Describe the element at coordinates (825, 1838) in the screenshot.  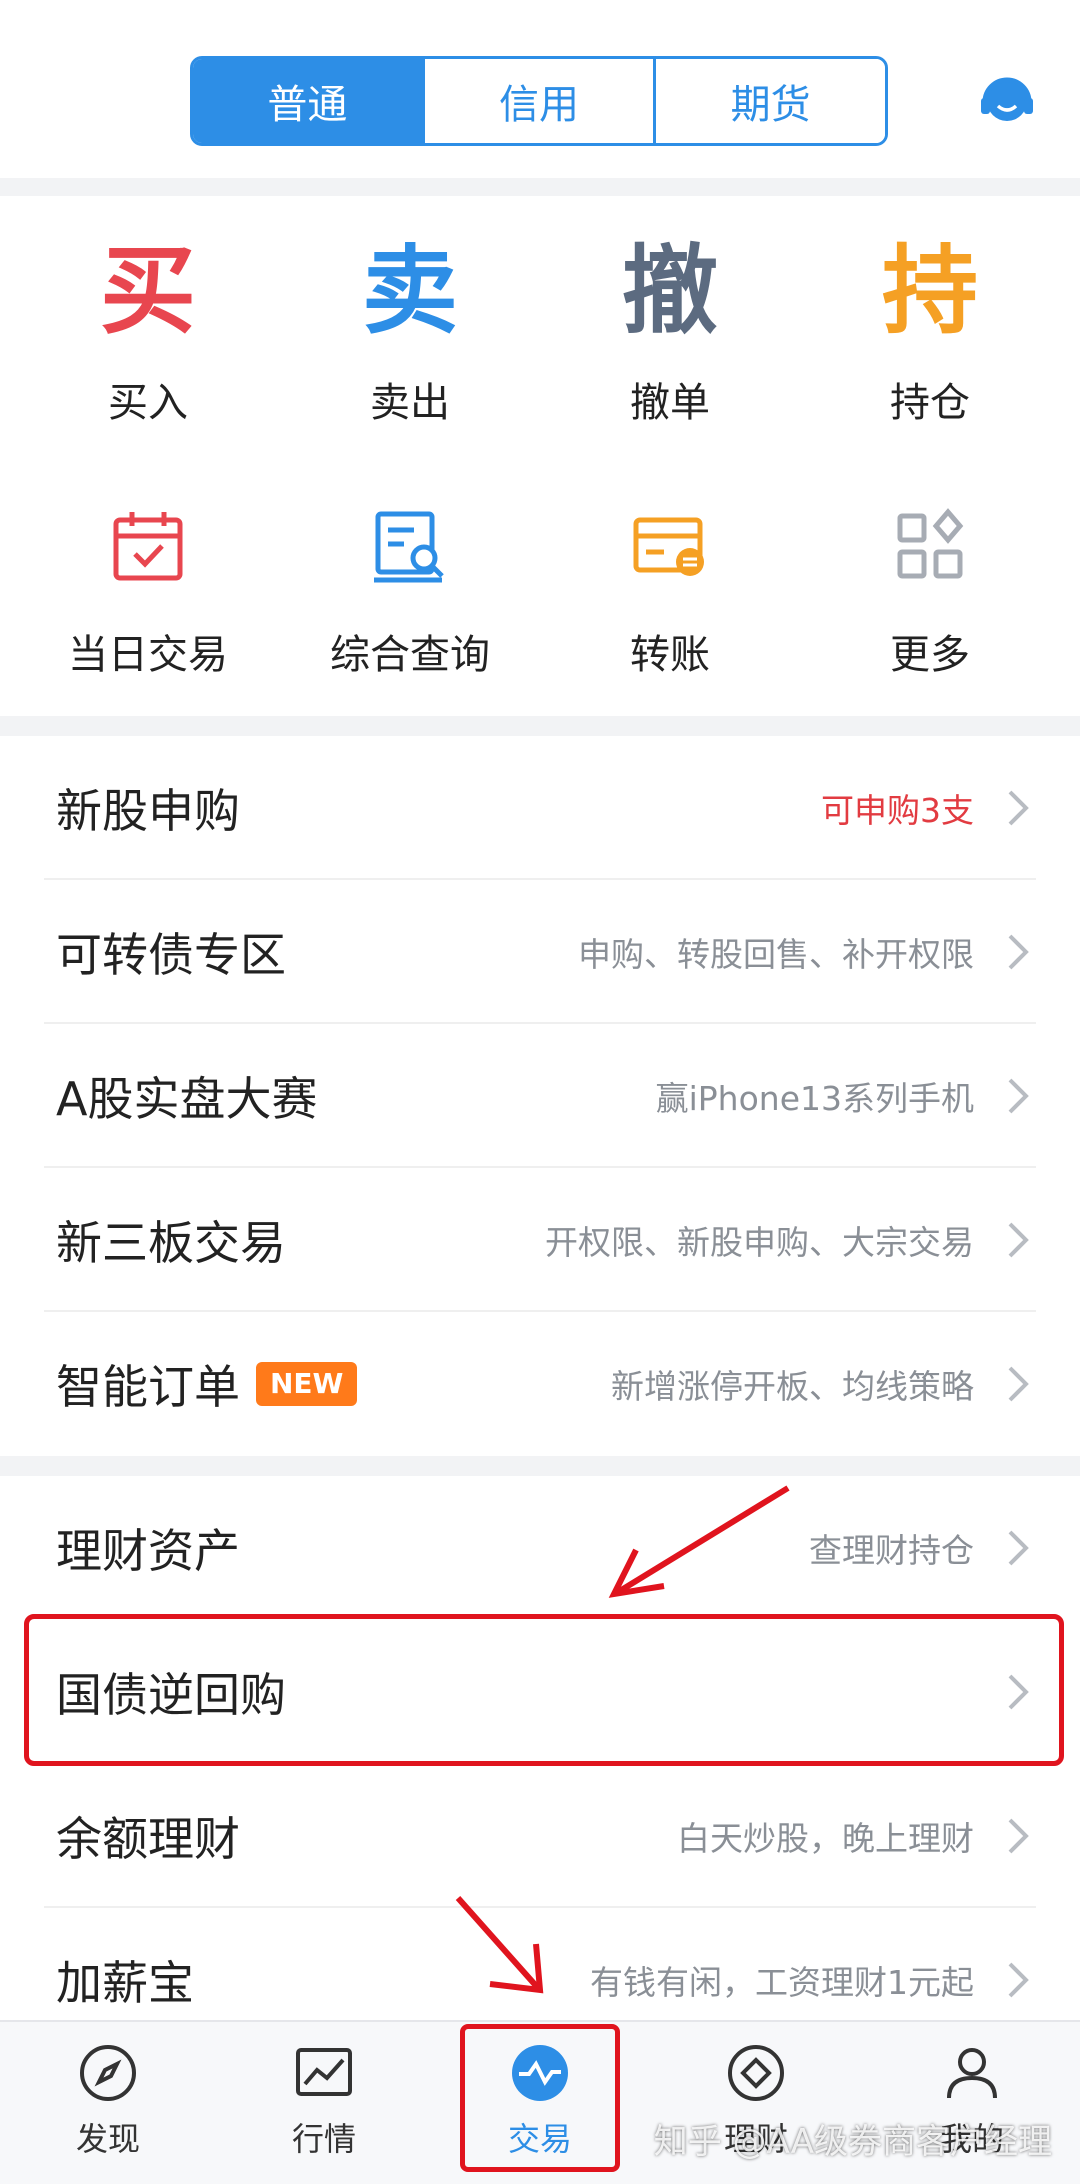
I see `row-subtitle: 白天炒股，晚上理财` at that location.